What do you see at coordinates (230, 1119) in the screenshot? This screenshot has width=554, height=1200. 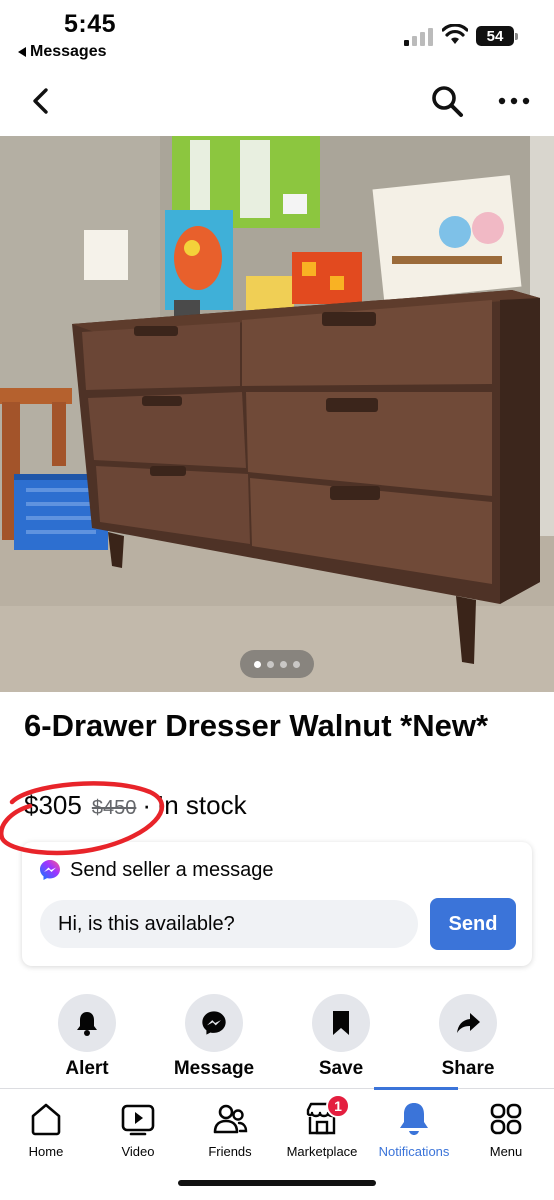 I see `friends-icon` at bounding box center [230, 1119].